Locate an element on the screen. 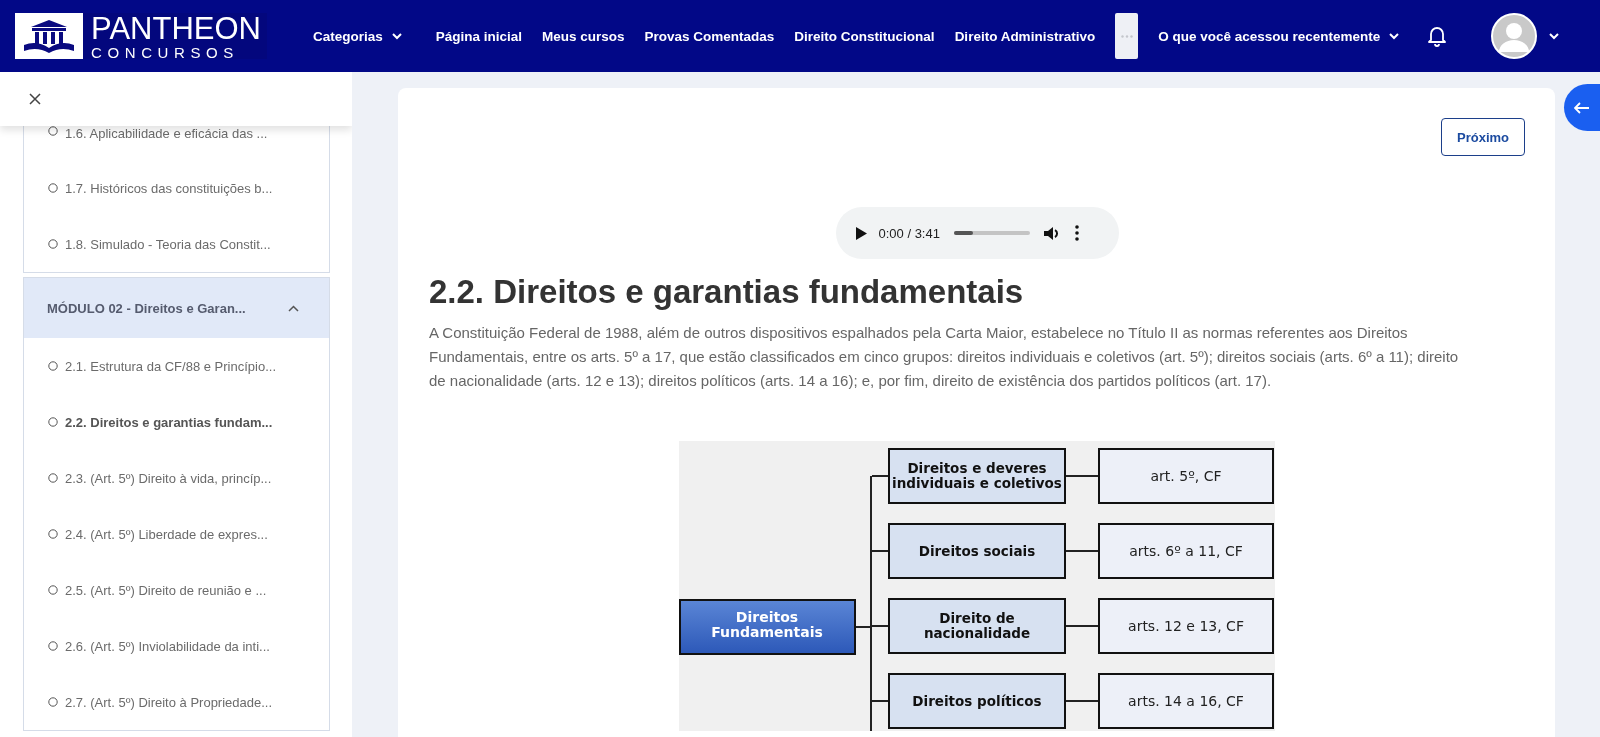 Image resolution: width=1600 pixels, height=737 pixels. nav-dropdown: Categorias is located at coordinates (357, 36).